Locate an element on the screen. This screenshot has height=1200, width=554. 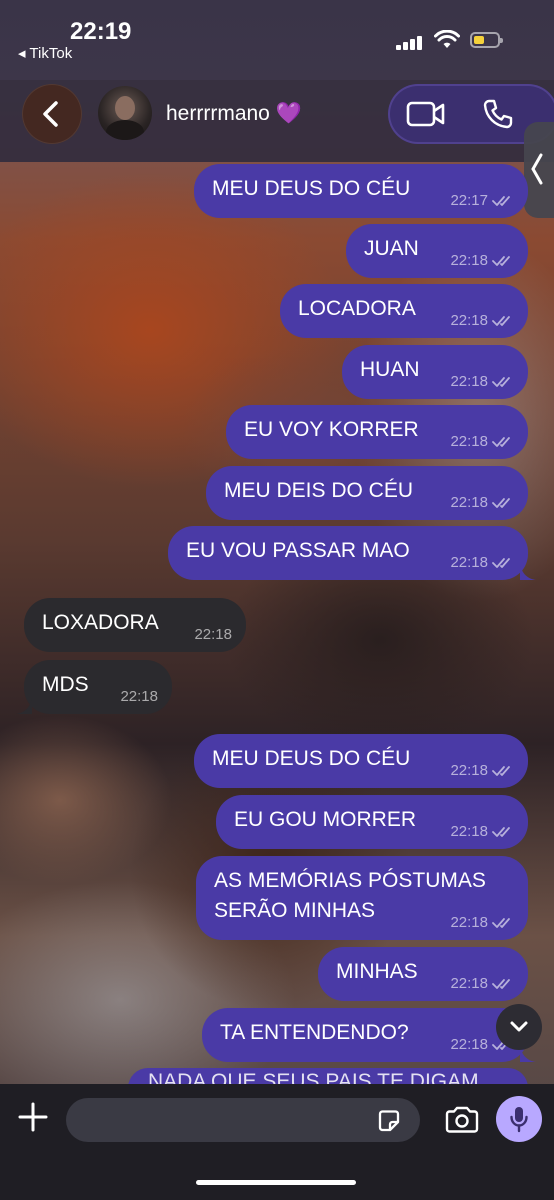
message-meta: 22:17 is located at coordinates (482, 200).